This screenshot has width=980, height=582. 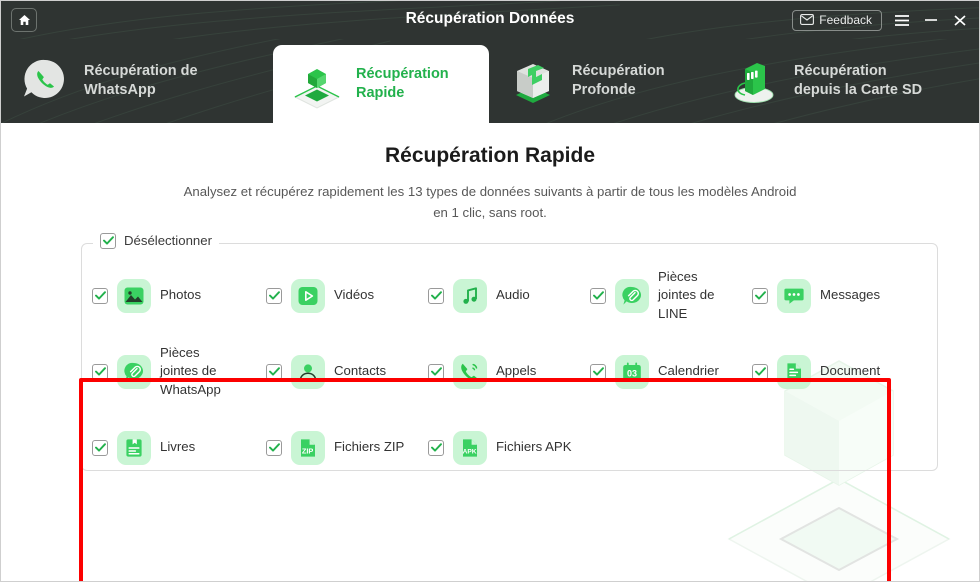 I want to click on messages-icon, so click(x=794, y=295).